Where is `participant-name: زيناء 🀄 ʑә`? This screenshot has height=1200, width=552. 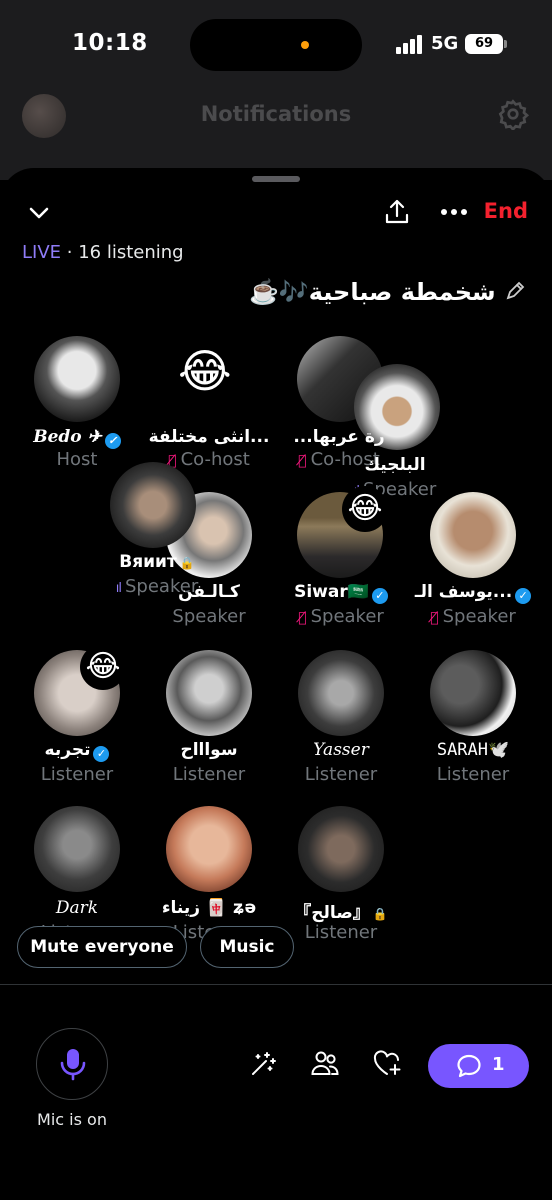
participant-name: زيناء 🀄 ʑә is located at coordinates (209, 908).